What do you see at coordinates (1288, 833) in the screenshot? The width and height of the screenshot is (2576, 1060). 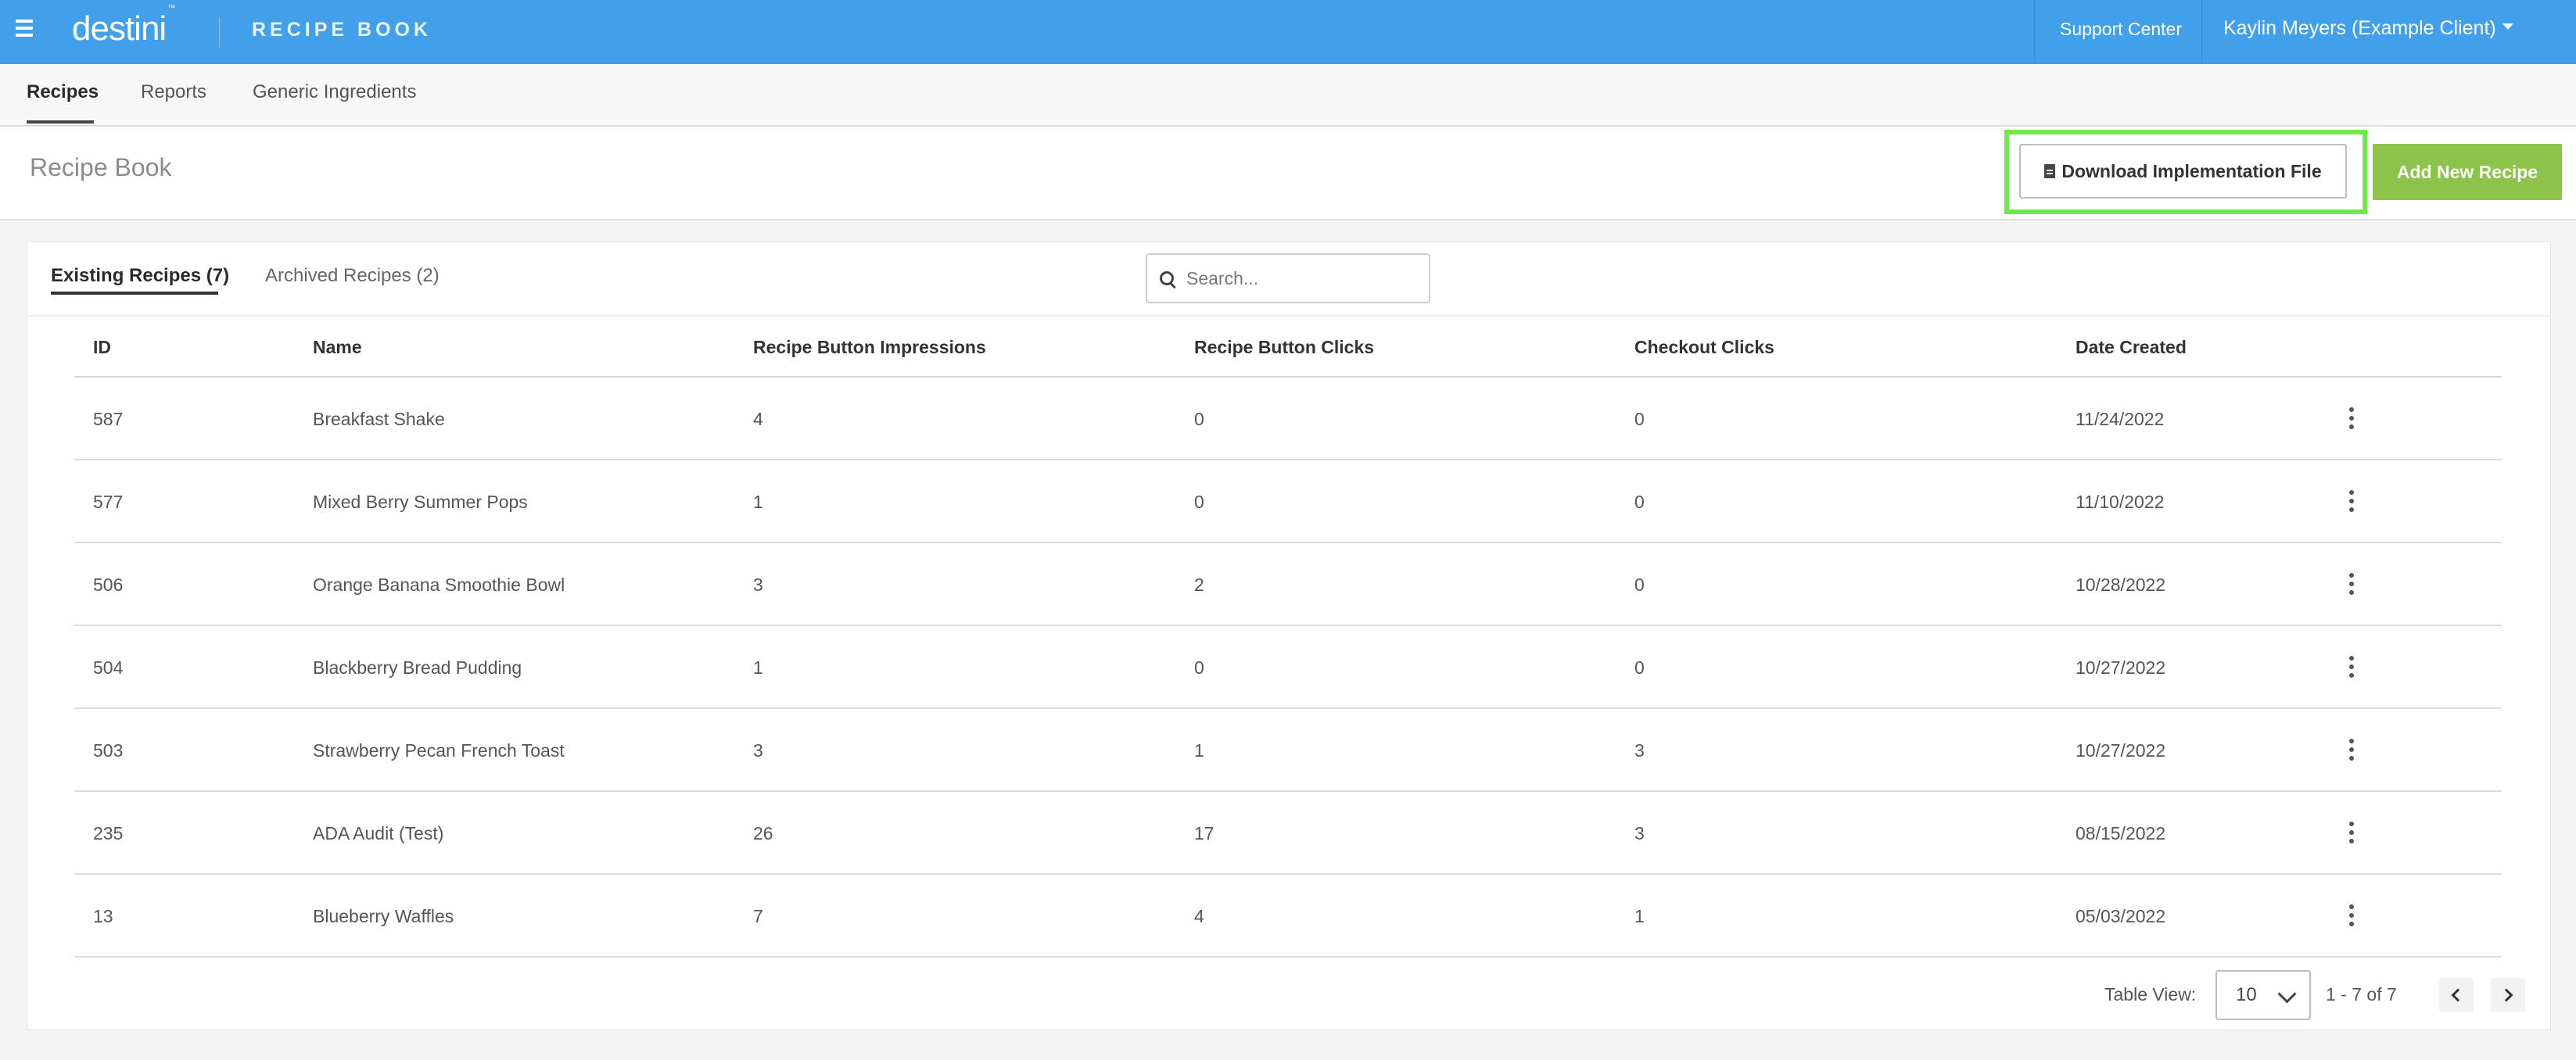 I see `table-row: 235 ADA Audit (Test) 26 17 3 08/15/2022` at bounding box center [1288, 833].